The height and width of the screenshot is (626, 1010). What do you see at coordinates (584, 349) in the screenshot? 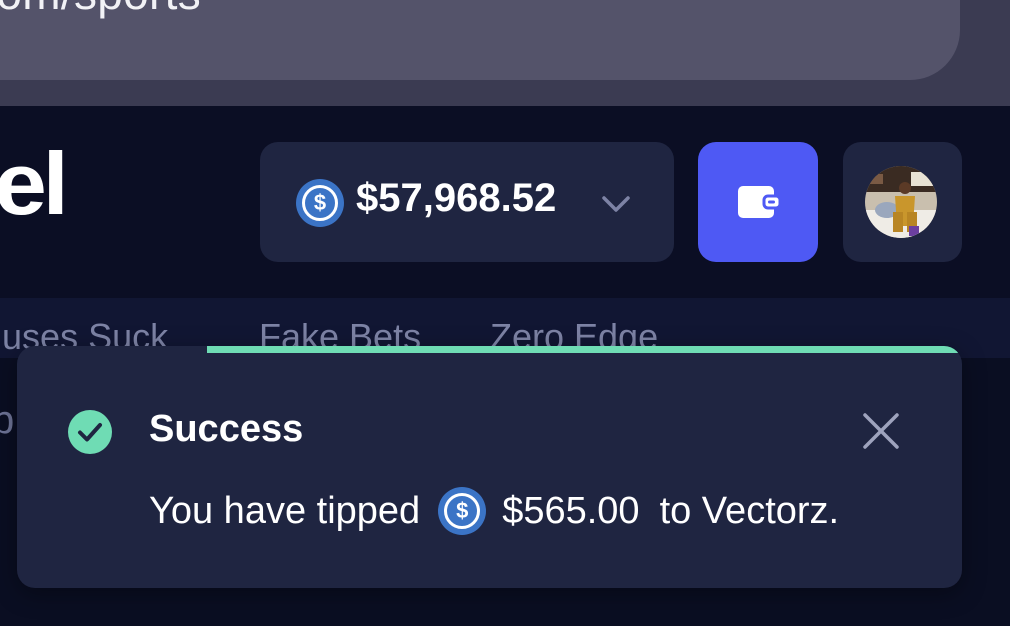
I see `toast-progress-bar` at bounding box center [584, 349].